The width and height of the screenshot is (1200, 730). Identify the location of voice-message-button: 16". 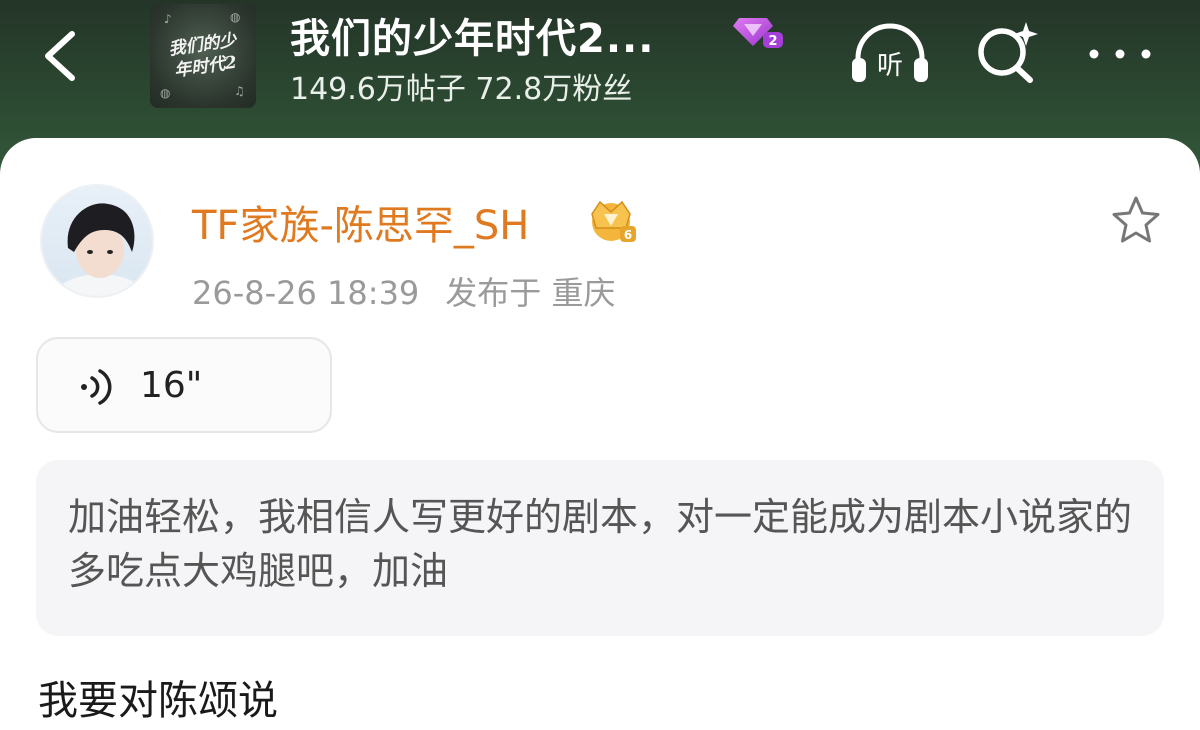
(184, 385).